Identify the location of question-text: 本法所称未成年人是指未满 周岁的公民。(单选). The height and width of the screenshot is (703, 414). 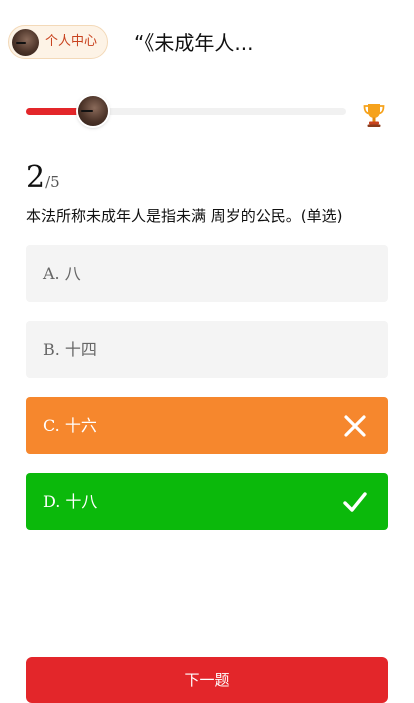
(184, 216).